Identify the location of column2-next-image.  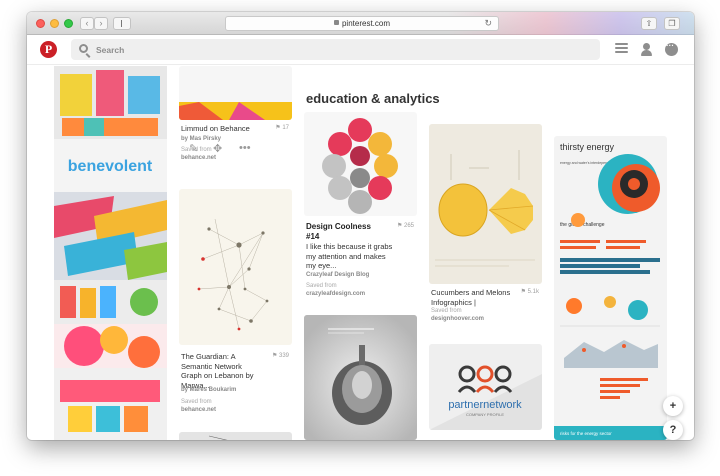
(235, 436).